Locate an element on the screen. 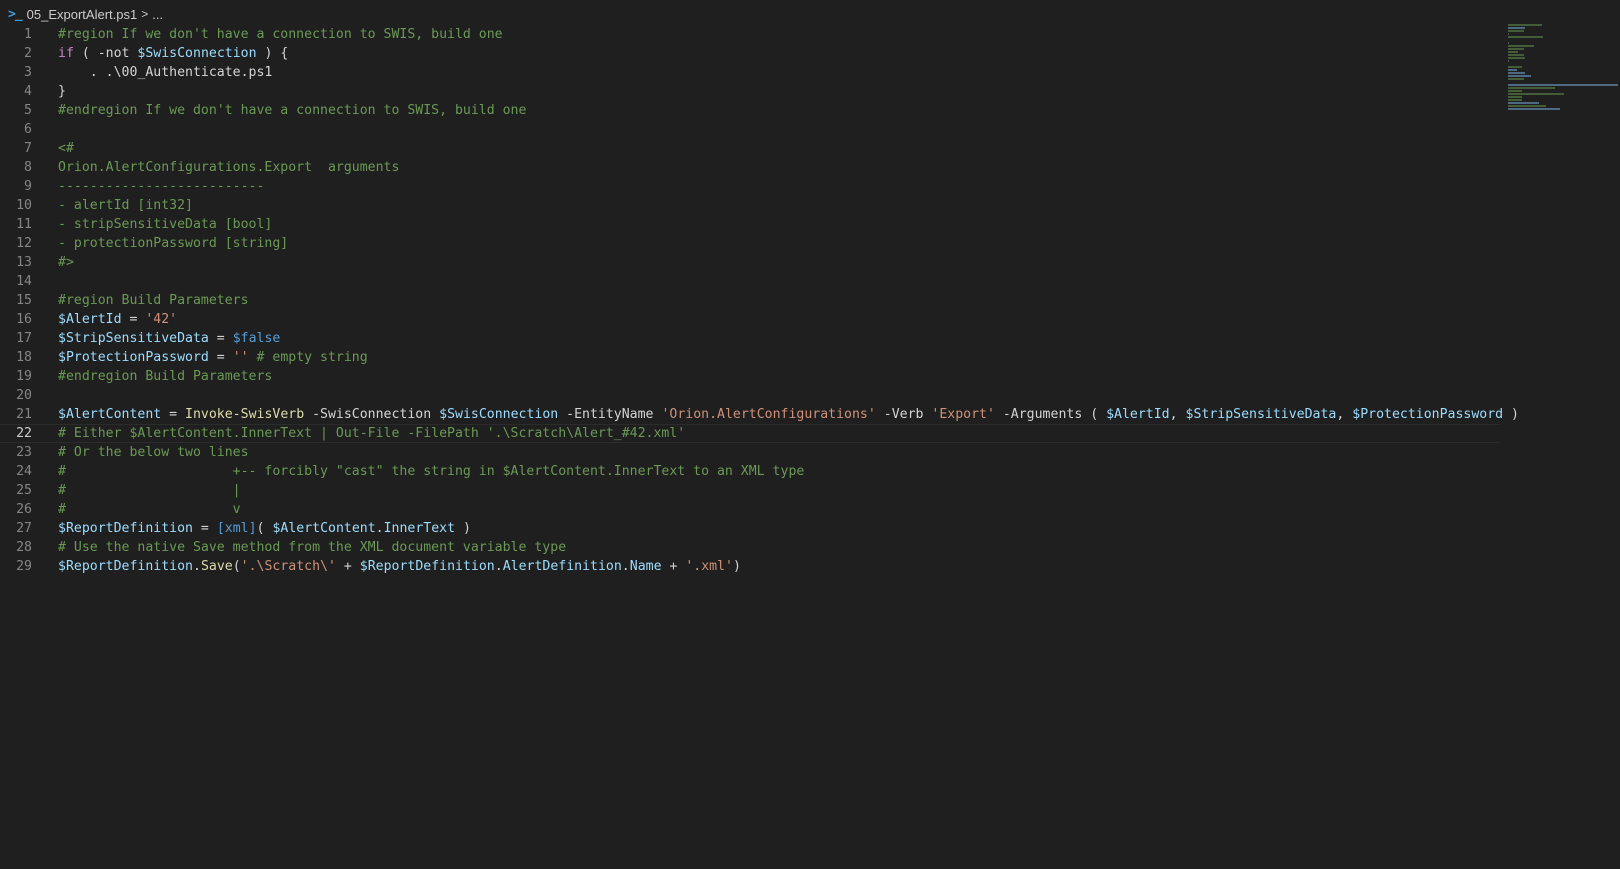  code-token: ( -not is located at coordinates (105, 53).